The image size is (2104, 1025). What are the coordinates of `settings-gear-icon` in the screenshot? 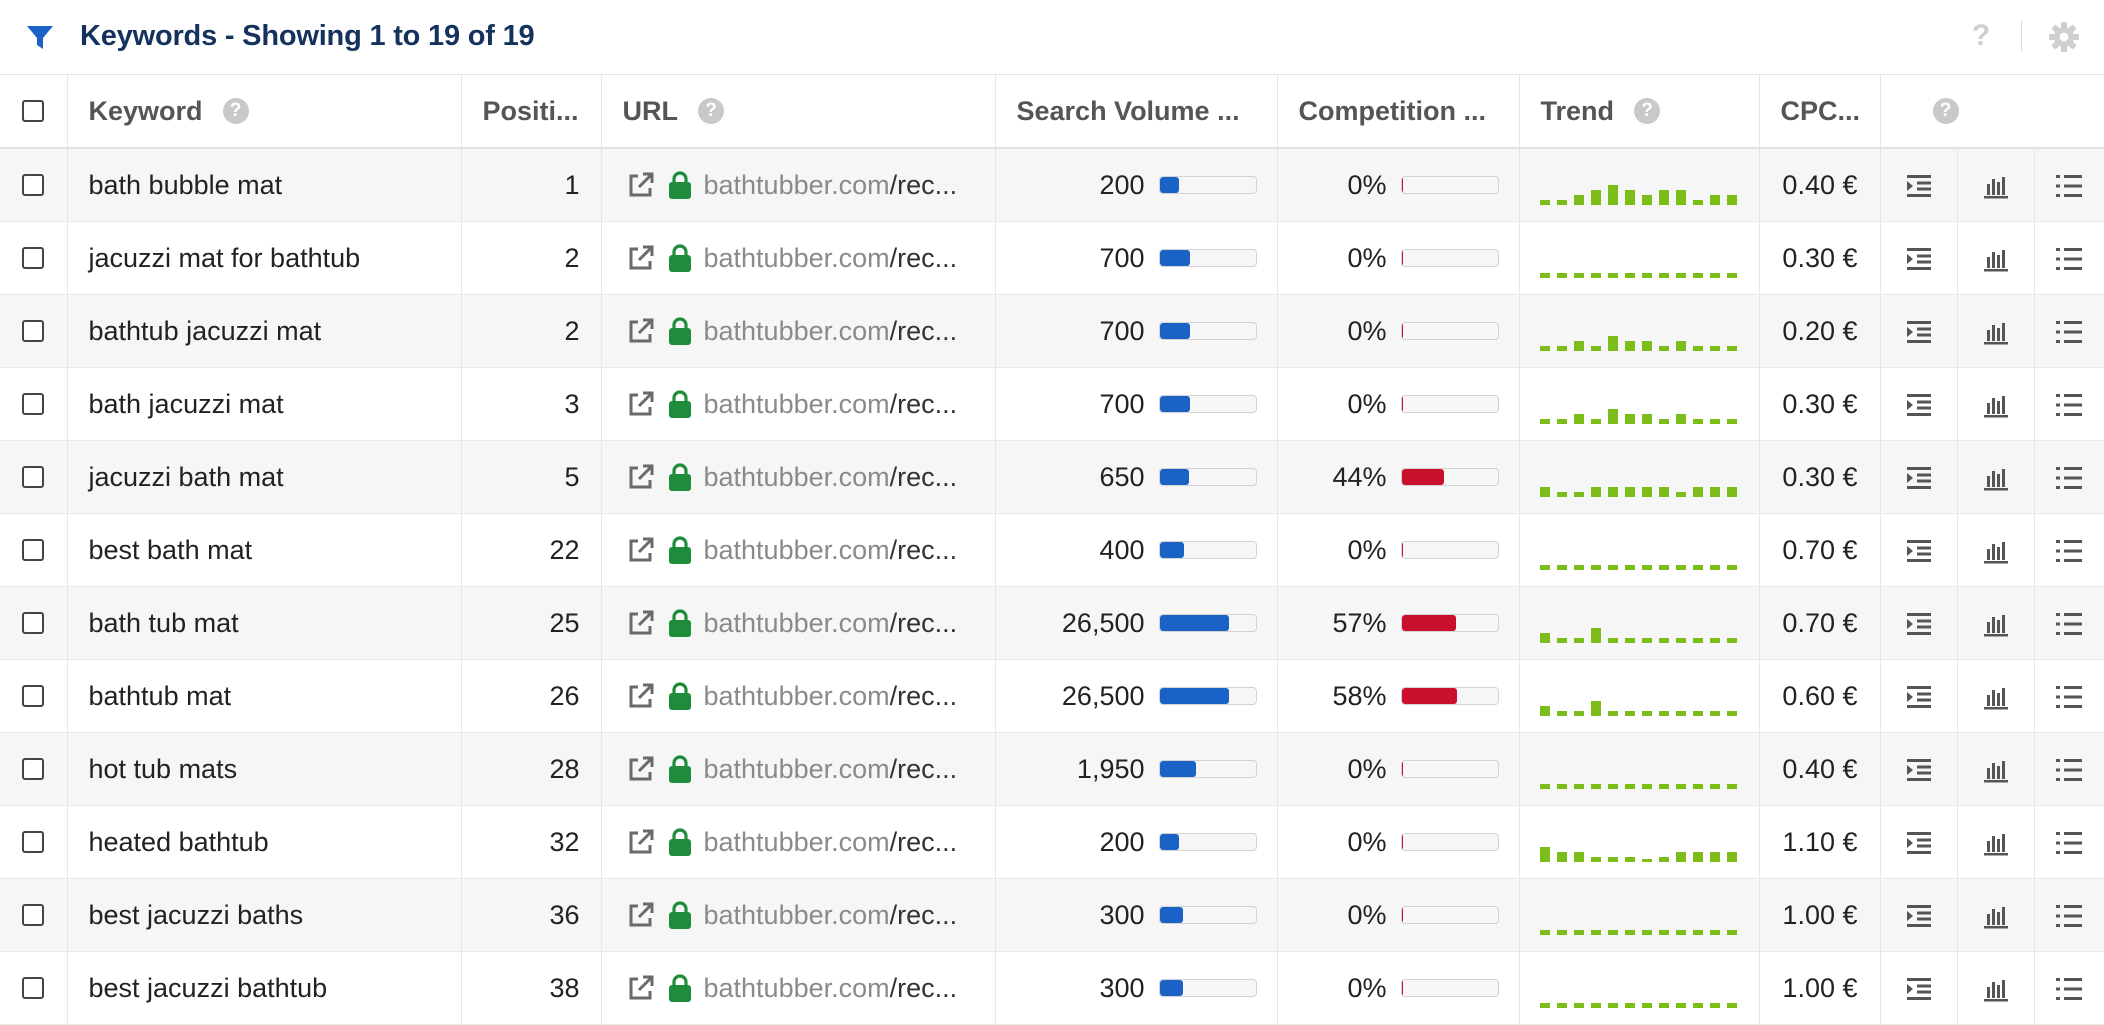 It's located at (2064, 37).